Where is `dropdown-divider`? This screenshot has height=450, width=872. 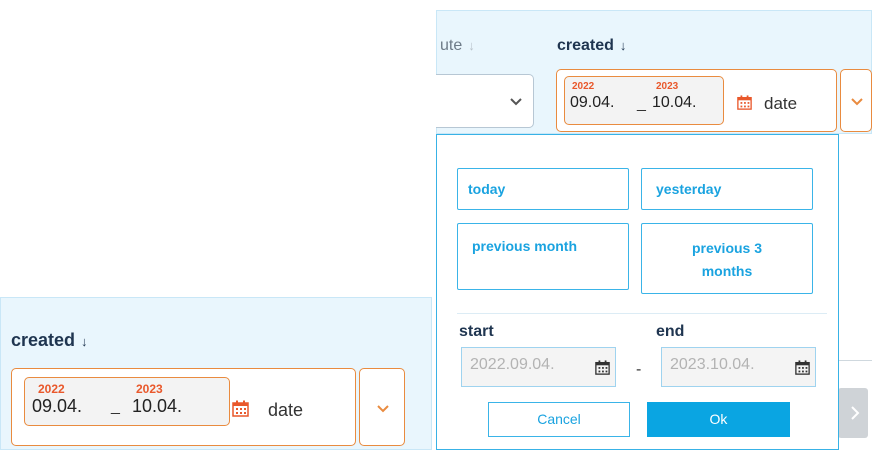
dropdown-divider is located at coordinates (642, 313).